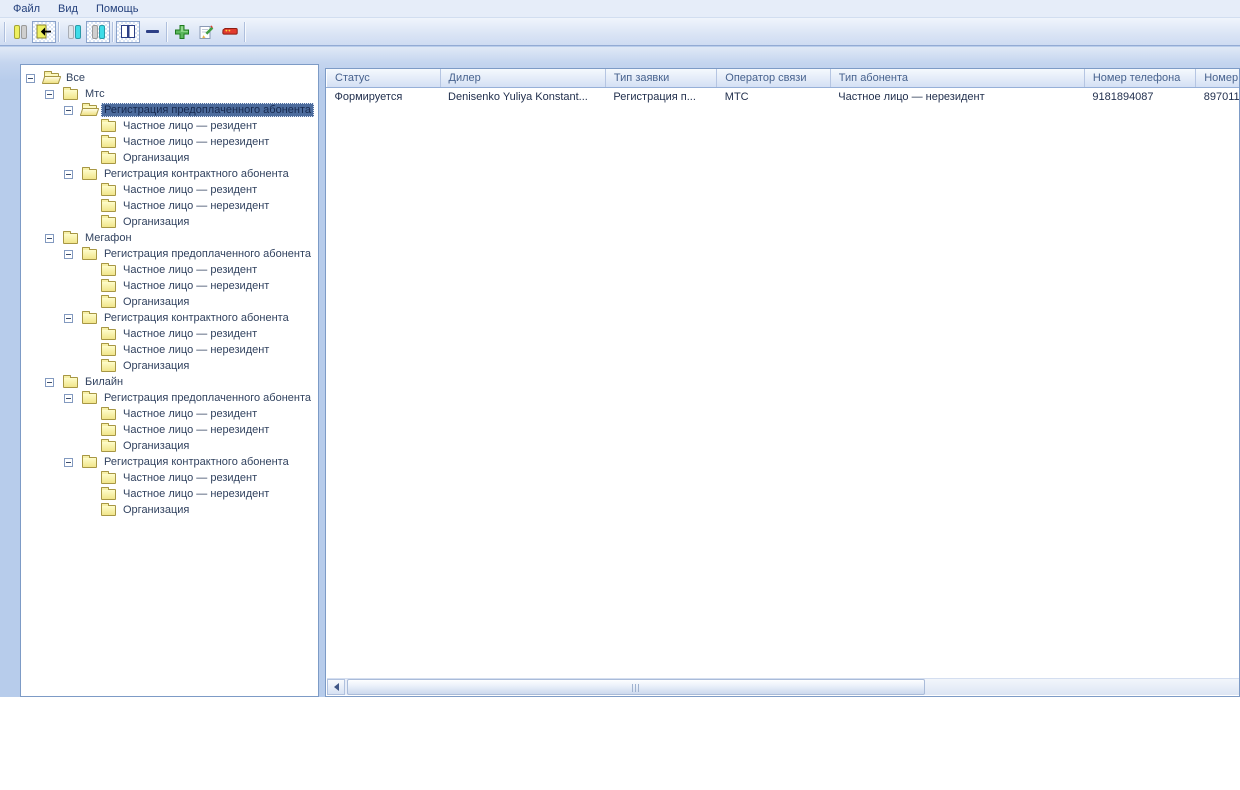 This screenshot has height=790, width=1240. I want to click on tree-item-beeline: Билайн, so click(169, 382).